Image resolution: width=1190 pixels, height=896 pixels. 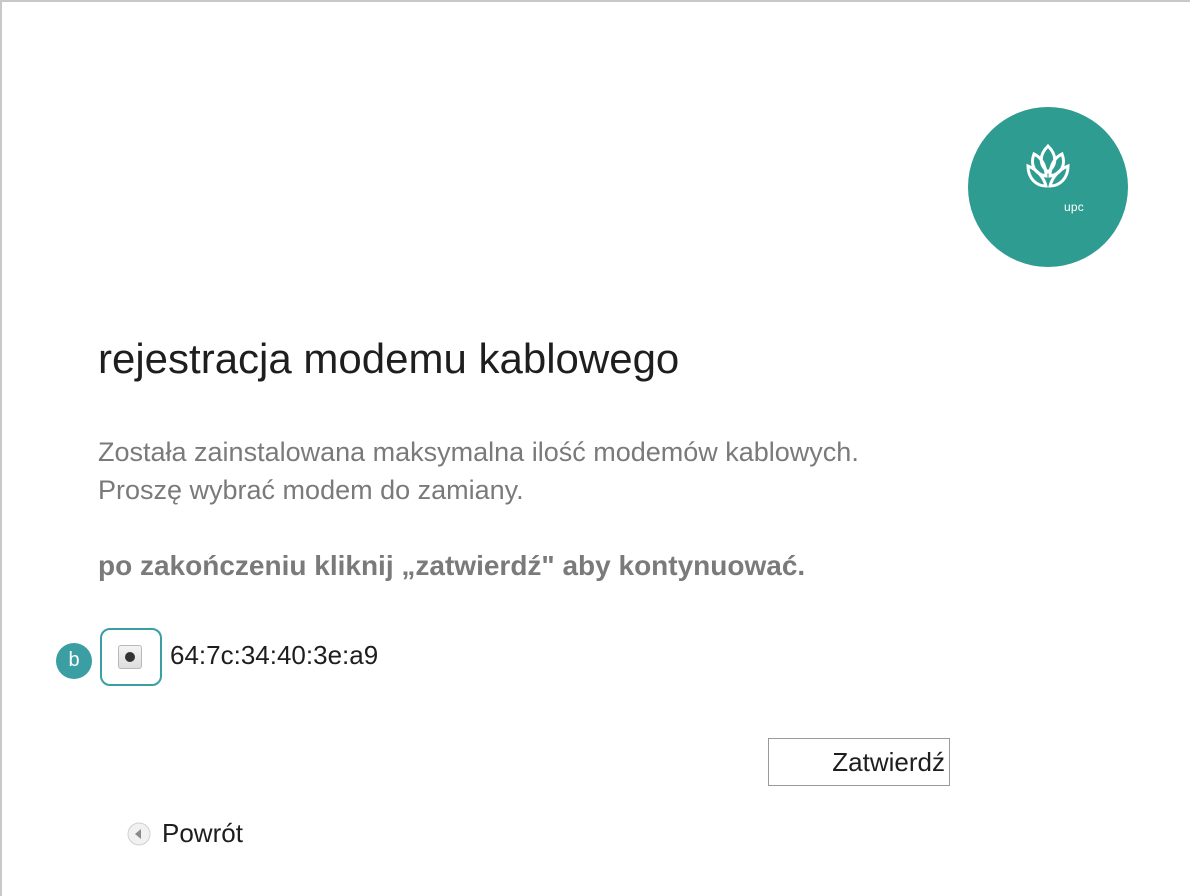 What do you see at coordinates (74, 661) in the screenshot?
I see `annotation-badge: b` at bounding box center [74, 661].